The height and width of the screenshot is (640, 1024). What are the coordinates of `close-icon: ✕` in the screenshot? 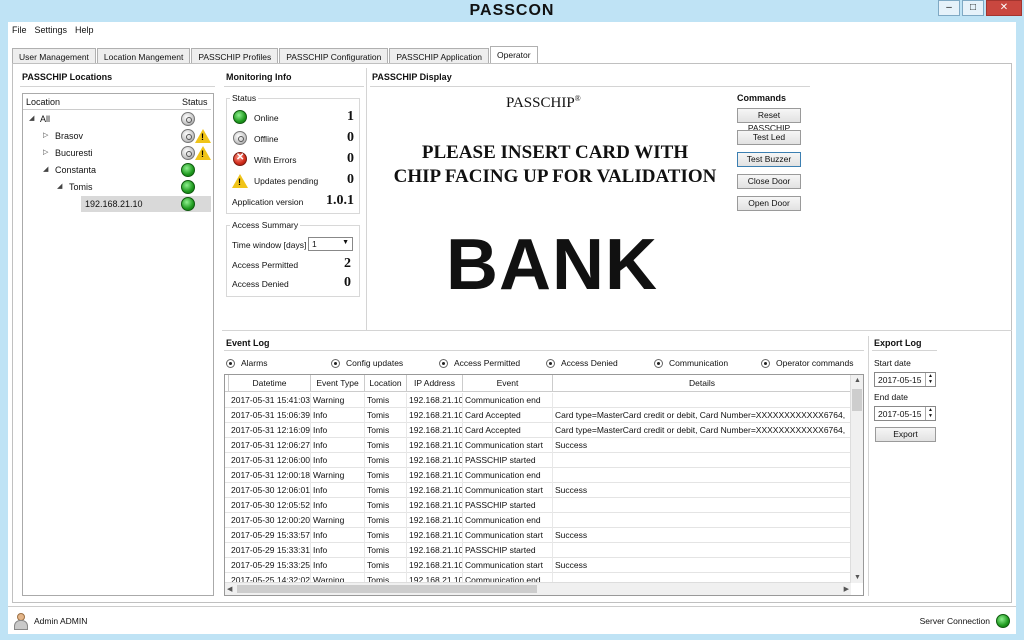 It's located at (1004, 8).